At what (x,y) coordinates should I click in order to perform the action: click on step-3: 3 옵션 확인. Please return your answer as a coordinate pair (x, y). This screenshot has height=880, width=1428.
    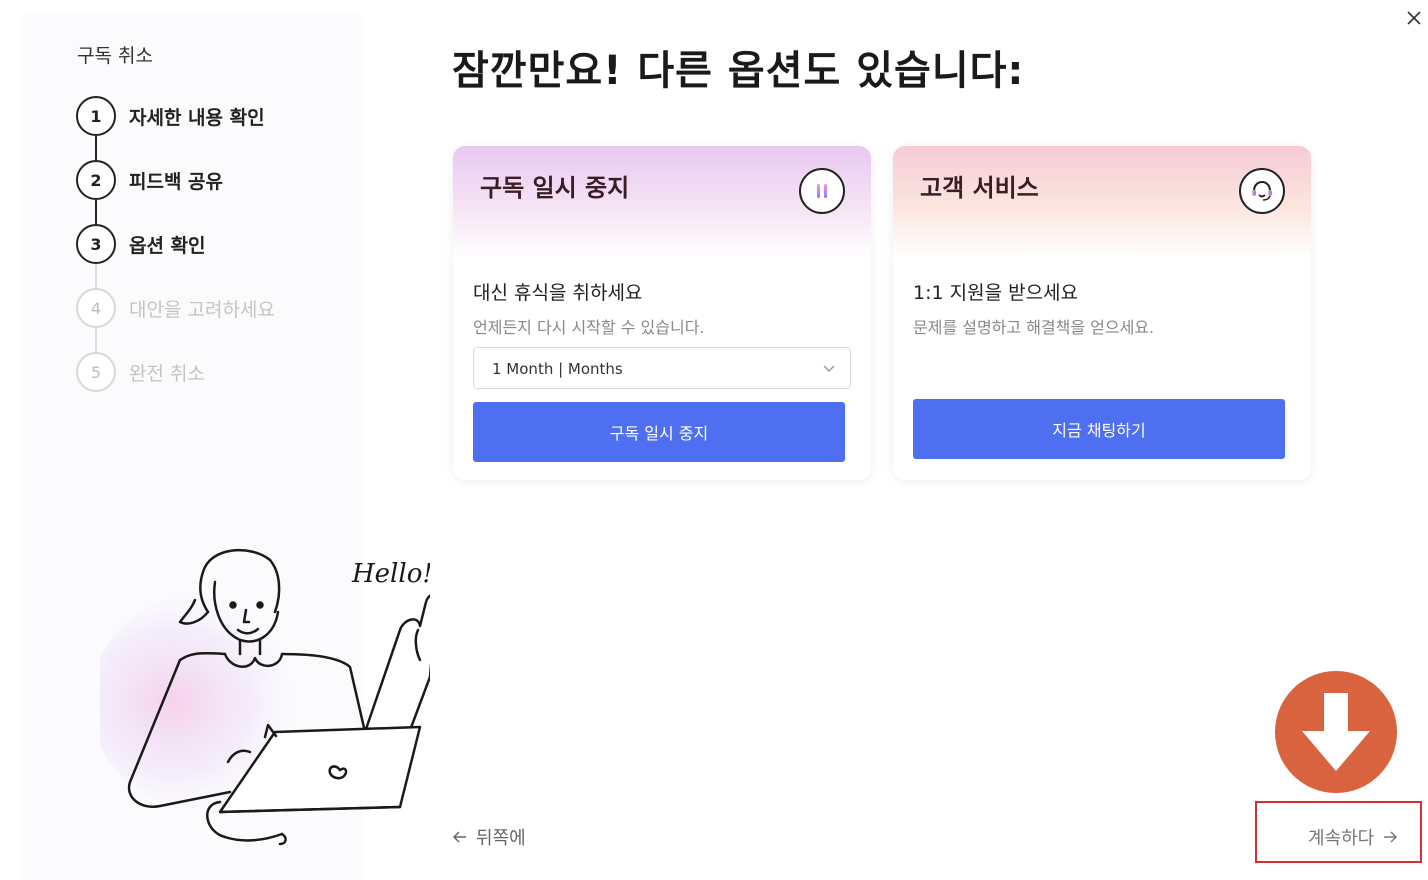
    Looking at the image, I should click on (216, 256).